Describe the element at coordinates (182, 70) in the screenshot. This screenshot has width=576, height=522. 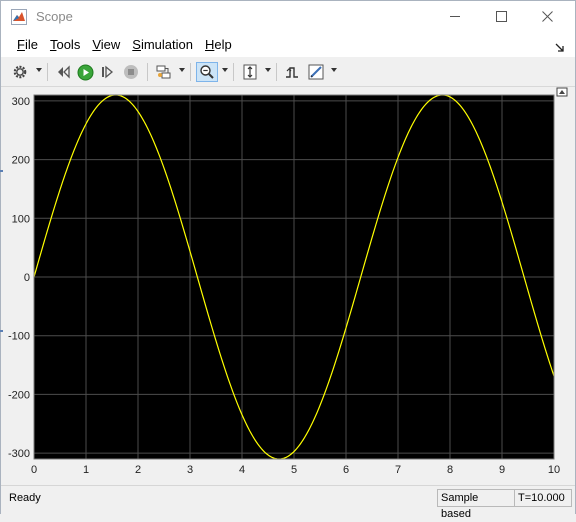
I see `highlight-dropdown-icon` at that location.